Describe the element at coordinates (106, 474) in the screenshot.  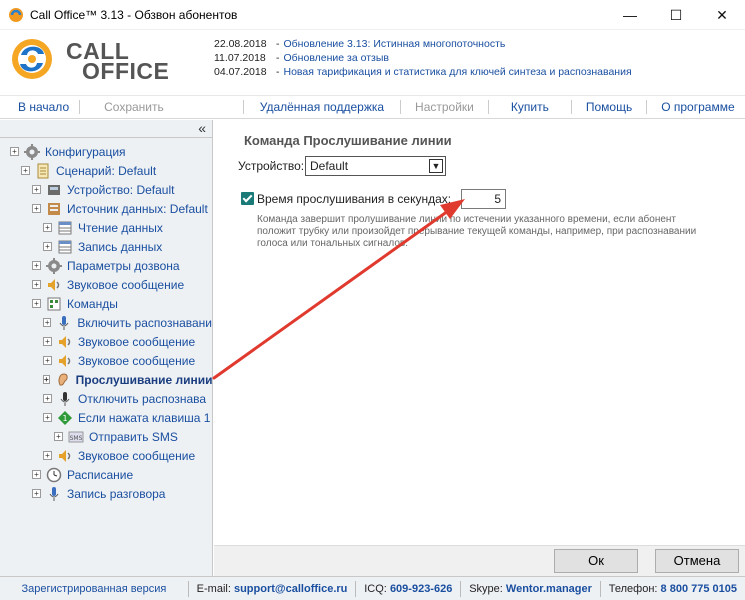
I see `tree-item: + Расписание` at that location.